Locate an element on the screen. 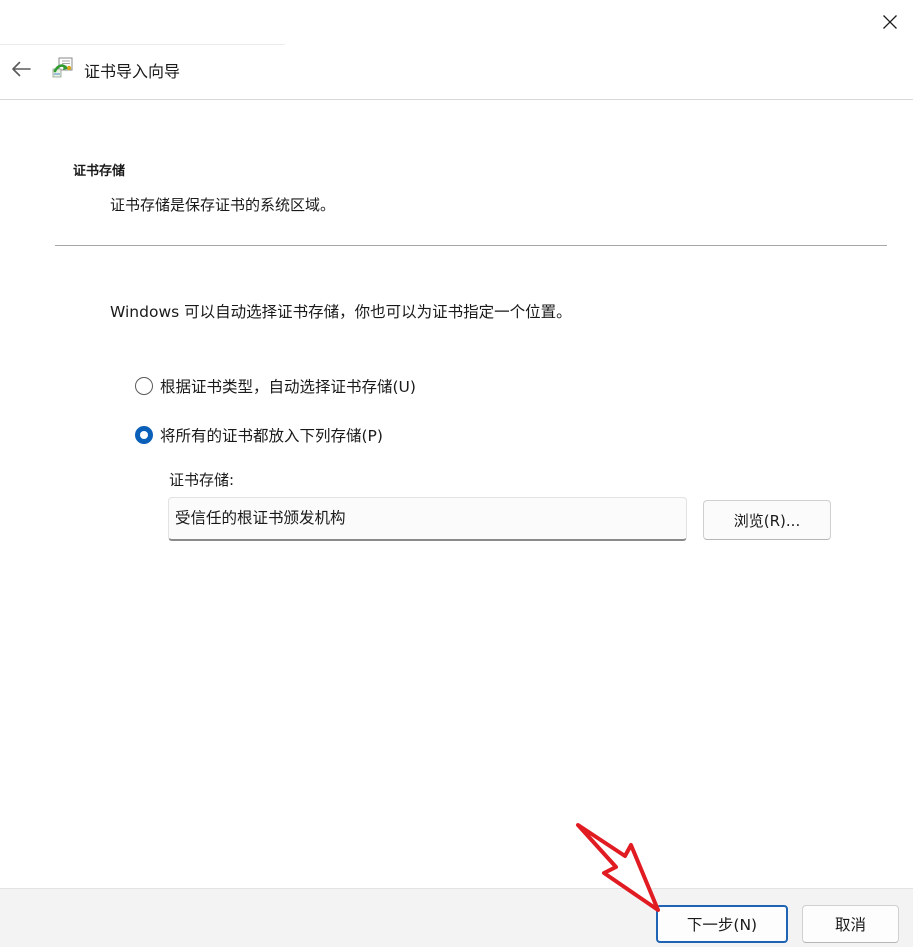 Image resolution: width=913 pixels, height=947 pixels. title-bar-separator is located at coordinates (142, 44).